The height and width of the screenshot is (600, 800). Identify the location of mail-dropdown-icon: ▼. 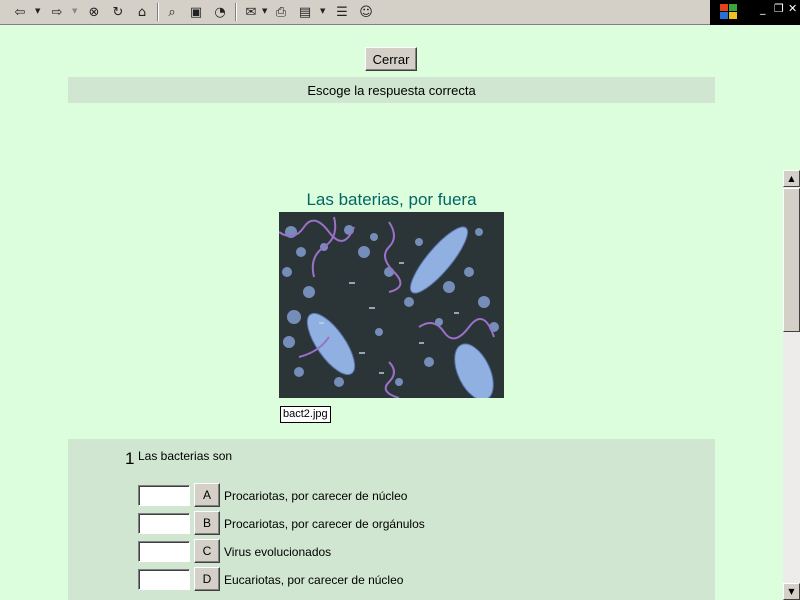
(264, 11).